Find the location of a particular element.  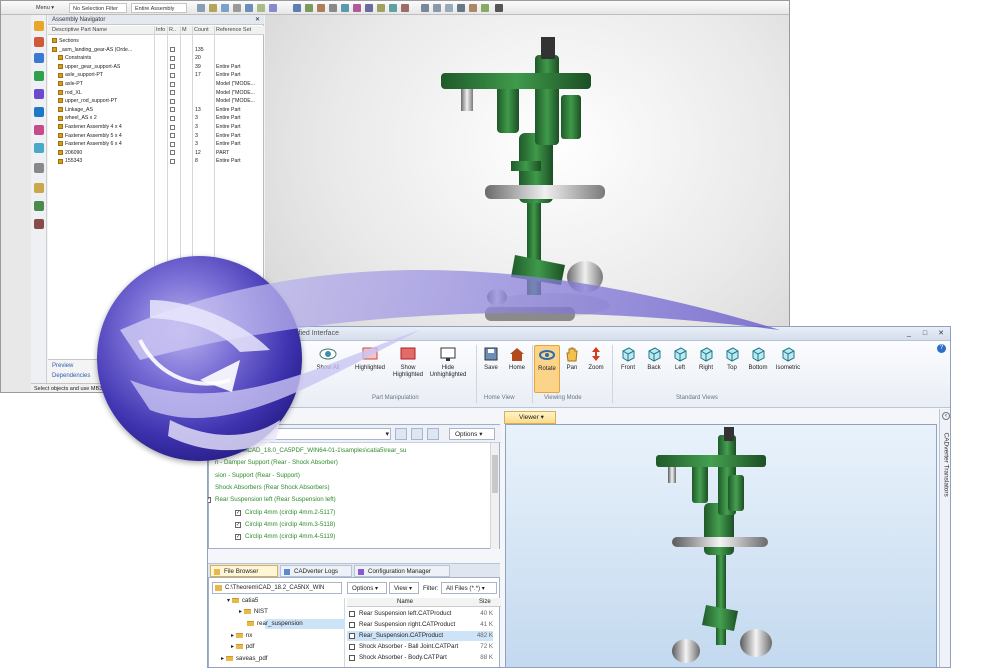

navigator-row: Fastener Assembly 4 x 4 3 Entire Part is located at coordinates (156, 127).